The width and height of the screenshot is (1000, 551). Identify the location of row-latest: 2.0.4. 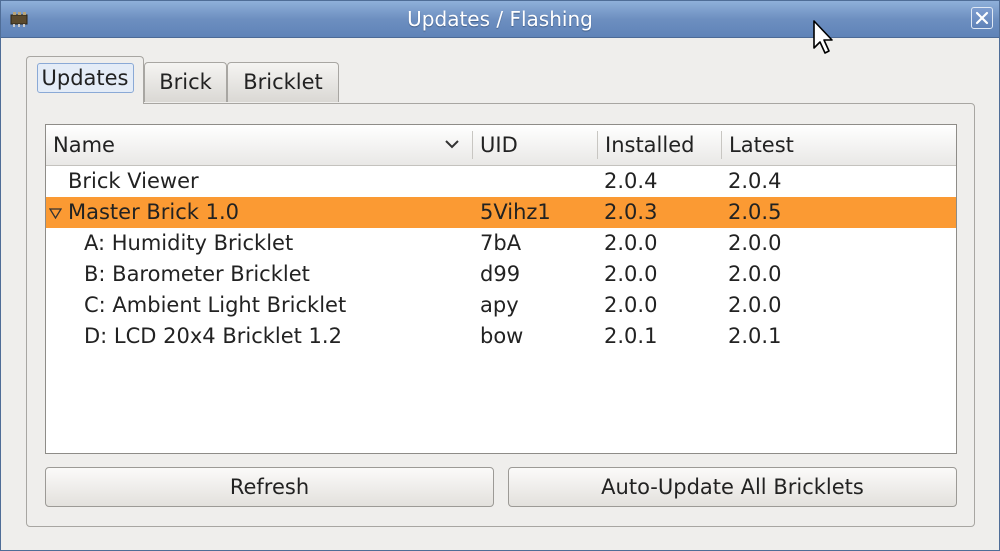
(755, 181).